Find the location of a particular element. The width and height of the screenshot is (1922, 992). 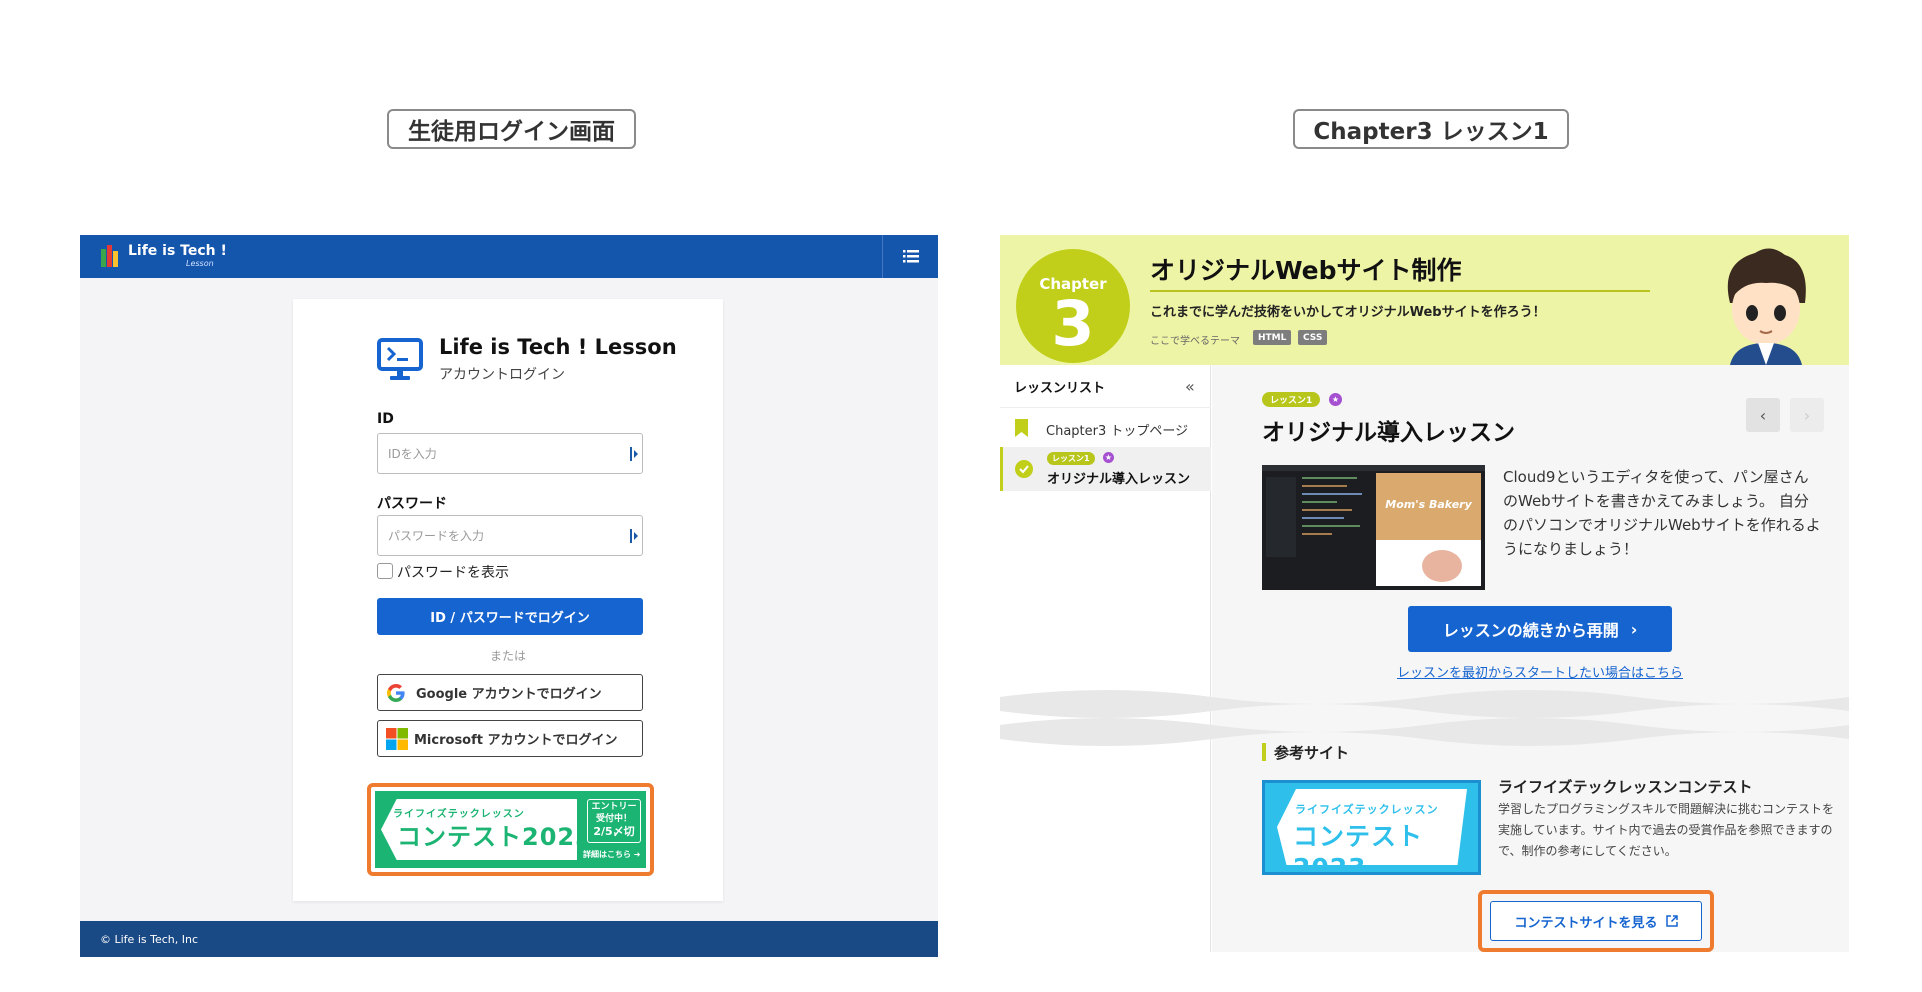

google-login-button: Google アカウントでログイン is located at coordinates (510, 692).